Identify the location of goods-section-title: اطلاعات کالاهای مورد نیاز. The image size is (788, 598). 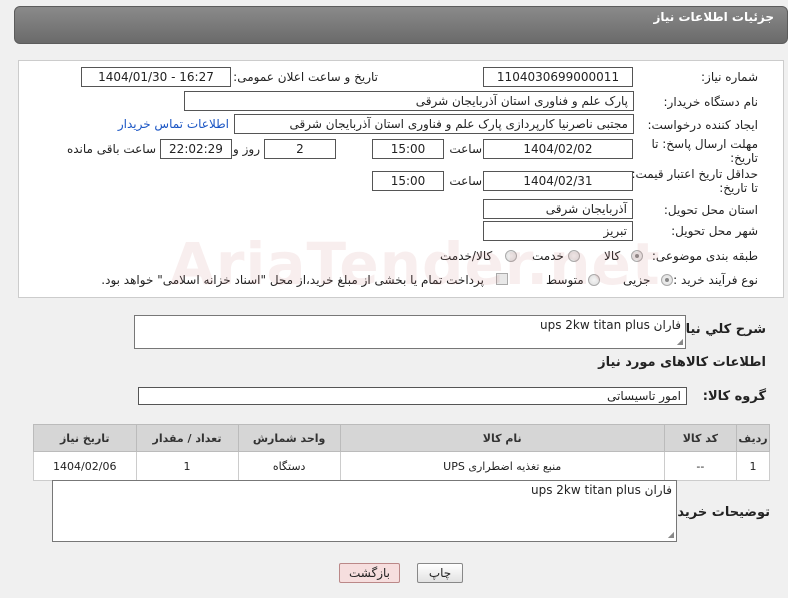
(682, 362).